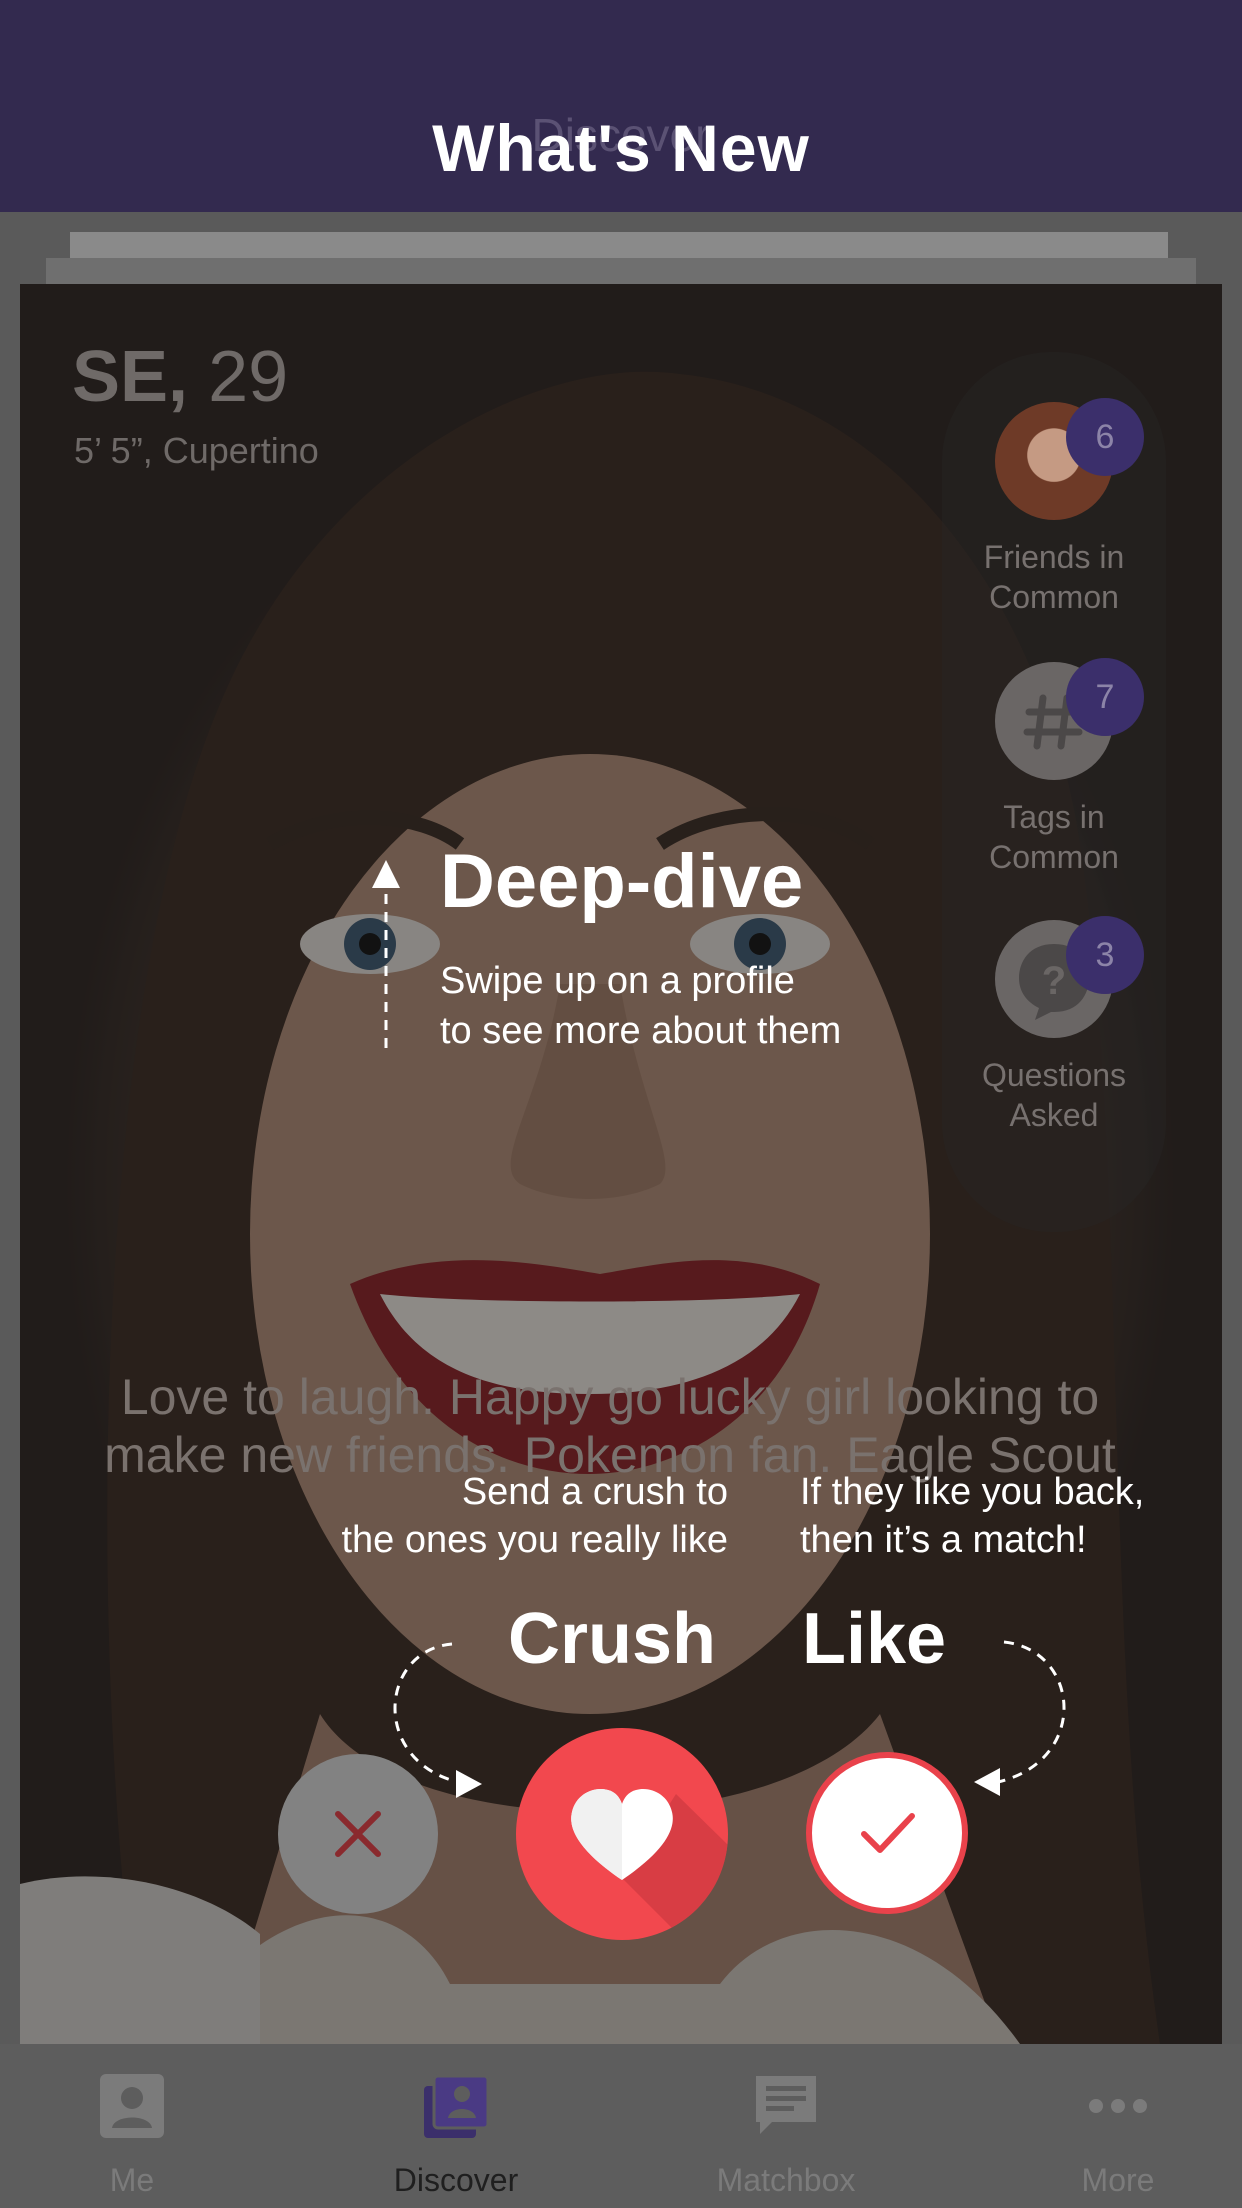 The width and height of the screenshot is (1242, 2208). I want to click on like-line-1: If they like you back,, so click(972, 1492).